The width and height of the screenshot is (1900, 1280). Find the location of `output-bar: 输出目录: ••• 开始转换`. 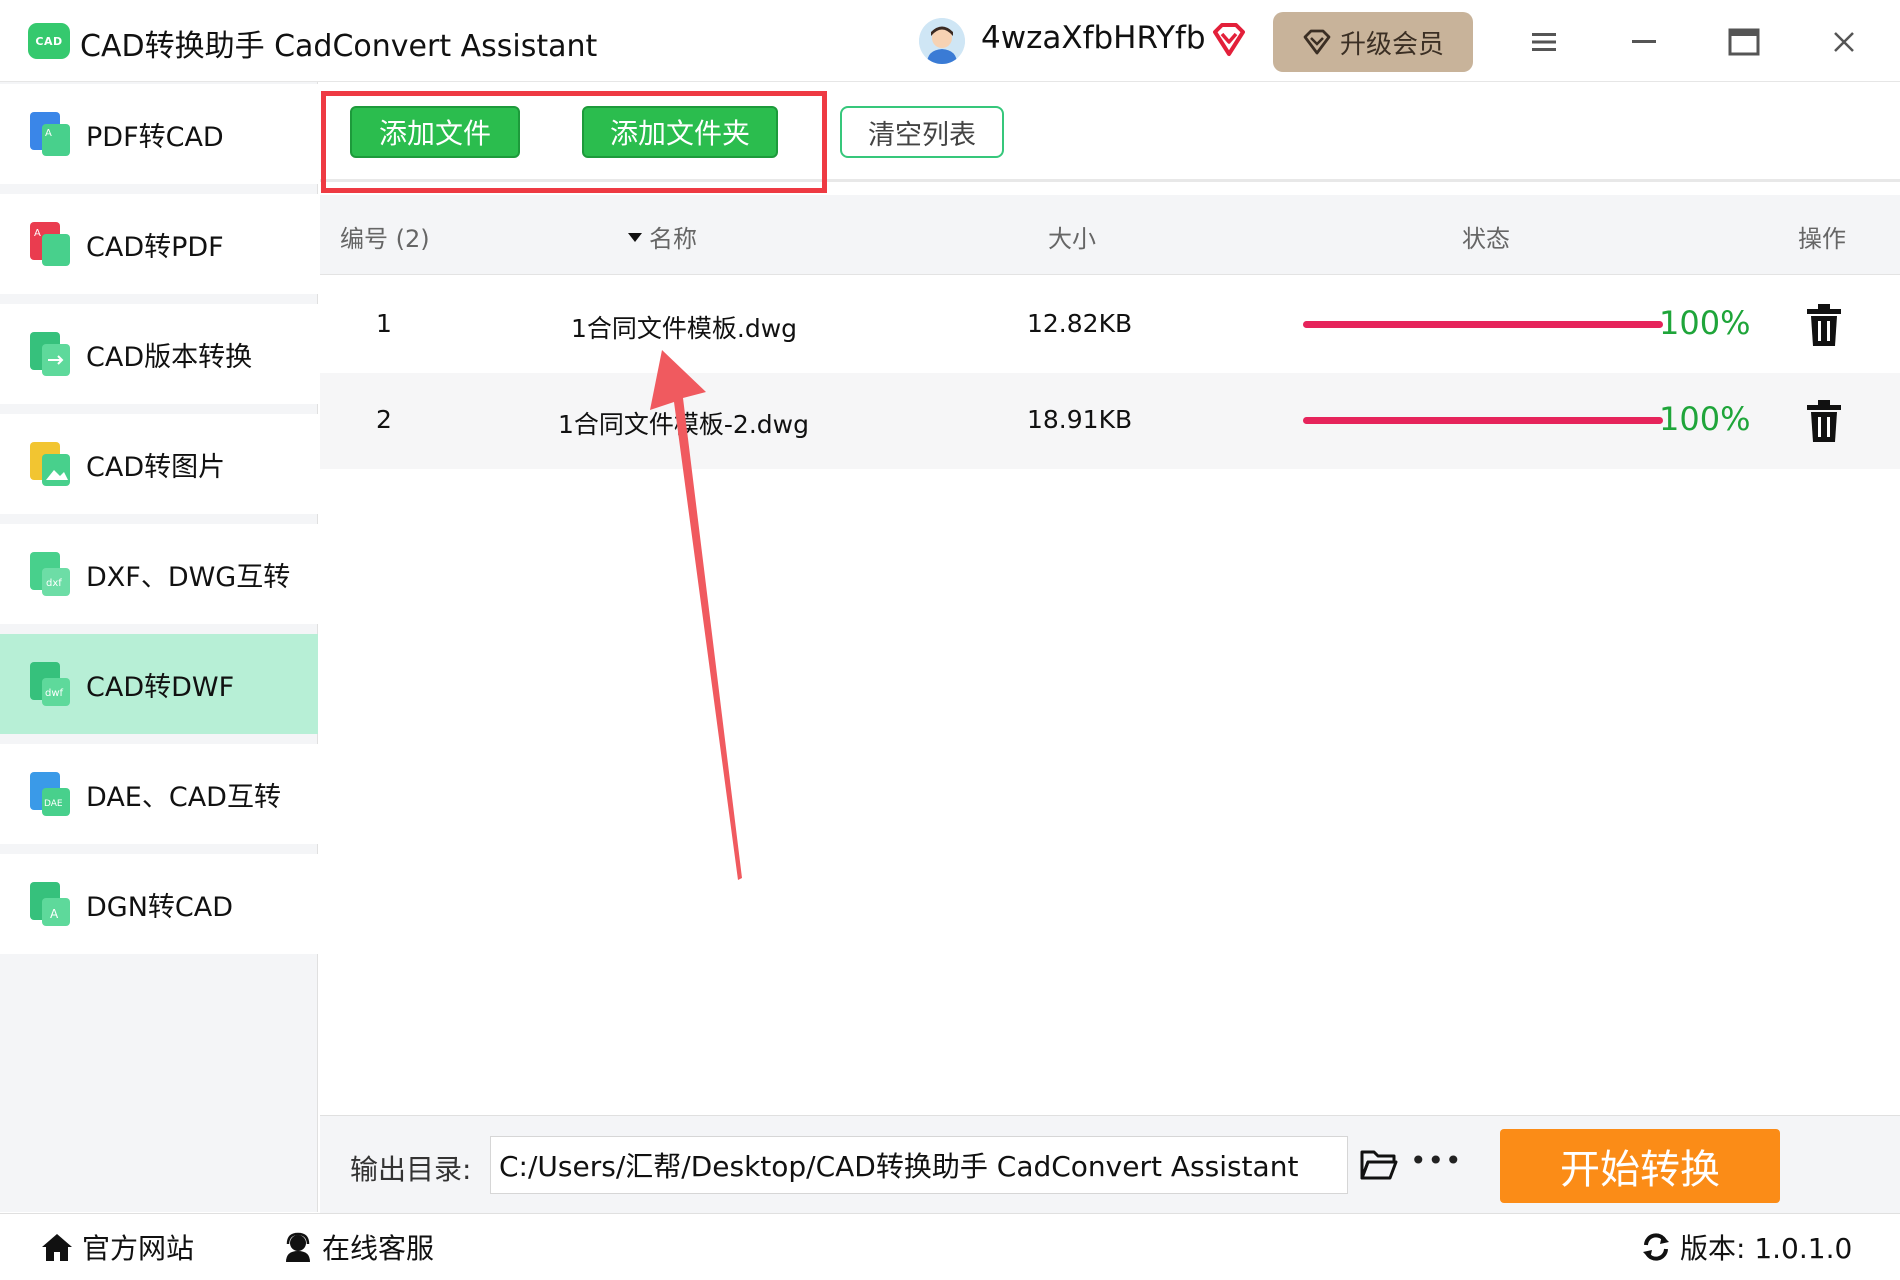

output-bar: 输出目录: ••• 开始转换 is located at coordinates (1110, 1164).